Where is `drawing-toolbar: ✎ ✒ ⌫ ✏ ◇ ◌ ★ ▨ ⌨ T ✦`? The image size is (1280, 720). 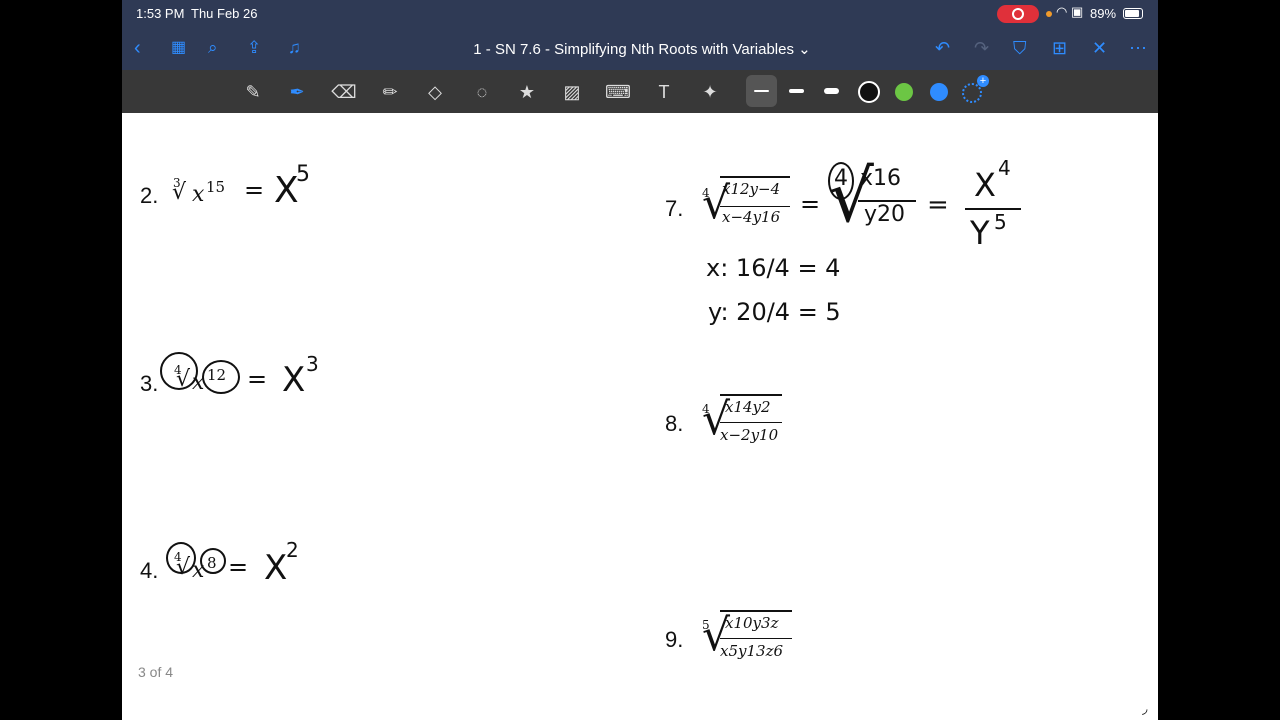
drawing-toolbar: ✎ ✒ ⌫ ✏ ◇ ◌ ★ ▨ ⌨ T ✦ is located at coordinates (640, 91).